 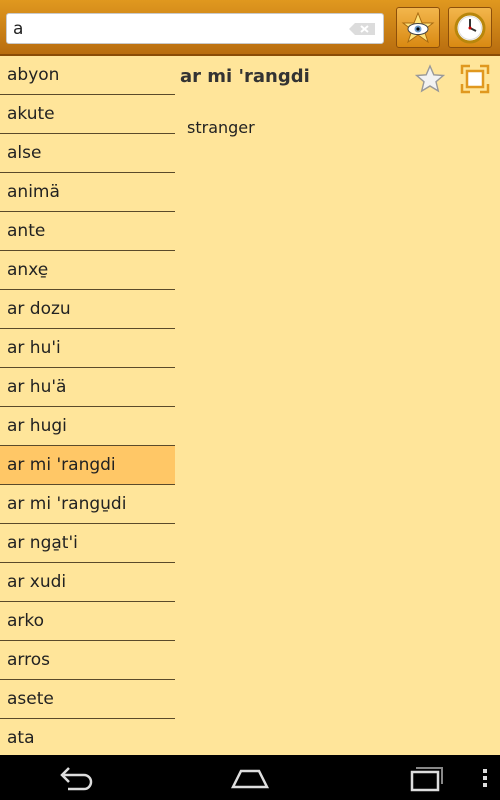 What do you see at coordinates (87, 75) in the screenshot?
I see `word-list-item: abyon` at bounding box center [87, 75].